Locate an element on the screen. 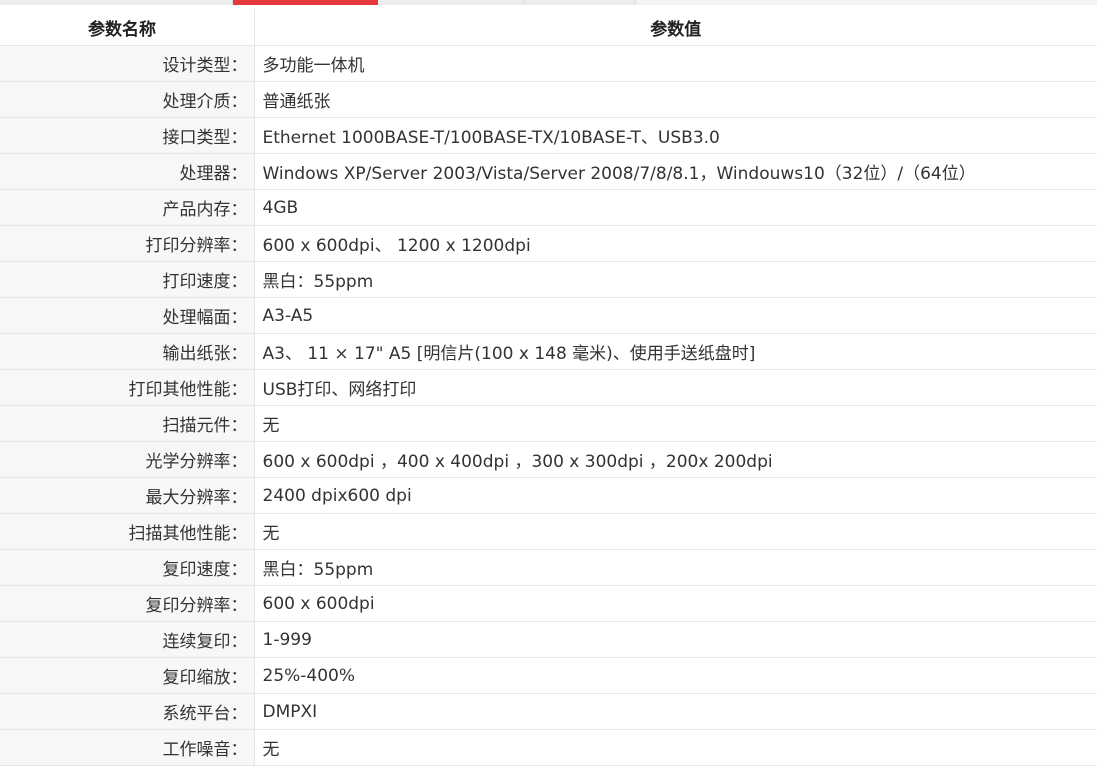  table-row: 最大分辨率： 2400 dpix600 dpi is located at coordinates (548, 495).